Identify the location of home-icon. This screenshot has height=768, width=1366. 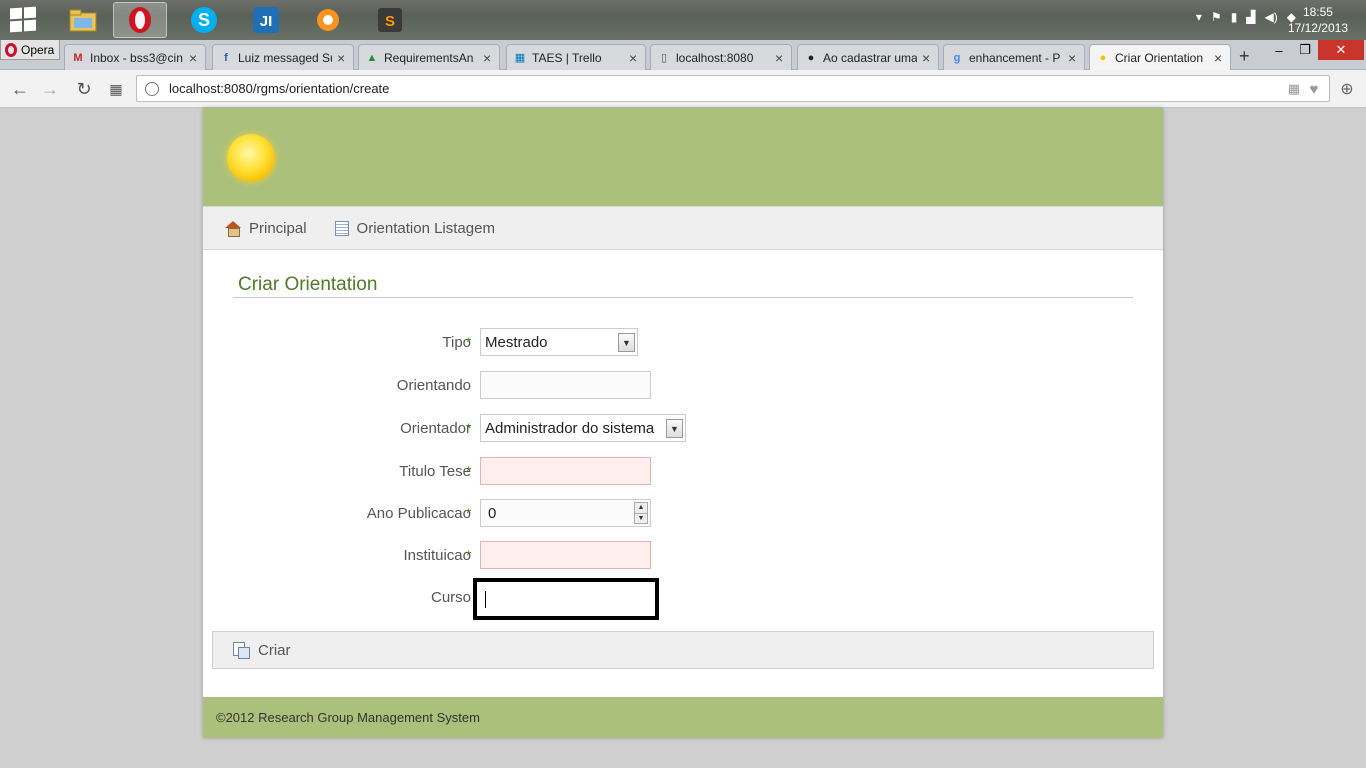
(233, 229).